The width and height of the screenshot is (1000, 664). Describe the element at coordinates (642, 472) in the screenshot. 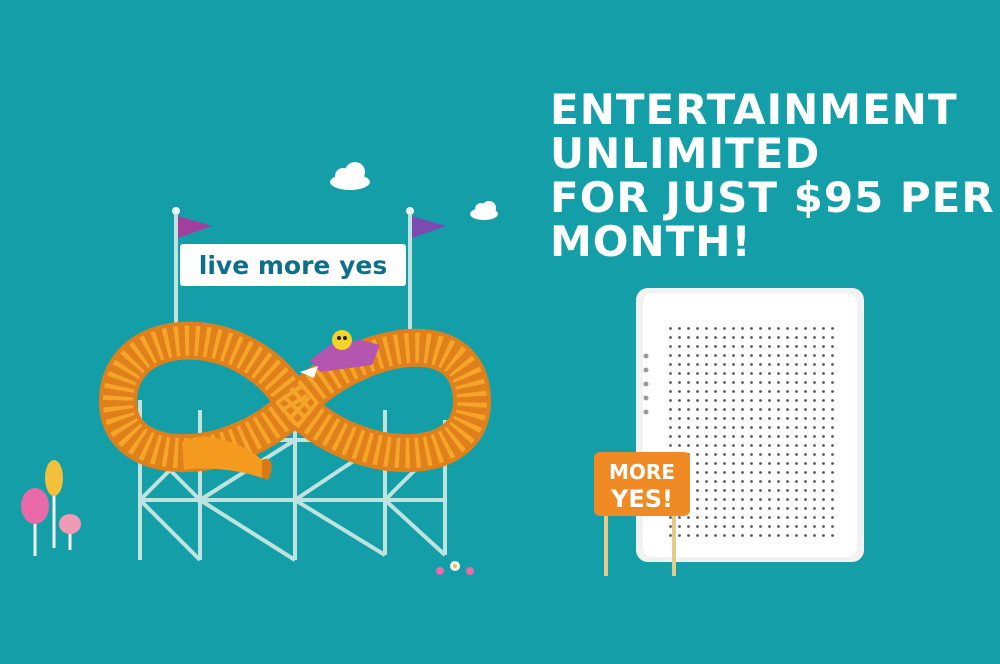

I see `sign-line-1: MORE` at that location.